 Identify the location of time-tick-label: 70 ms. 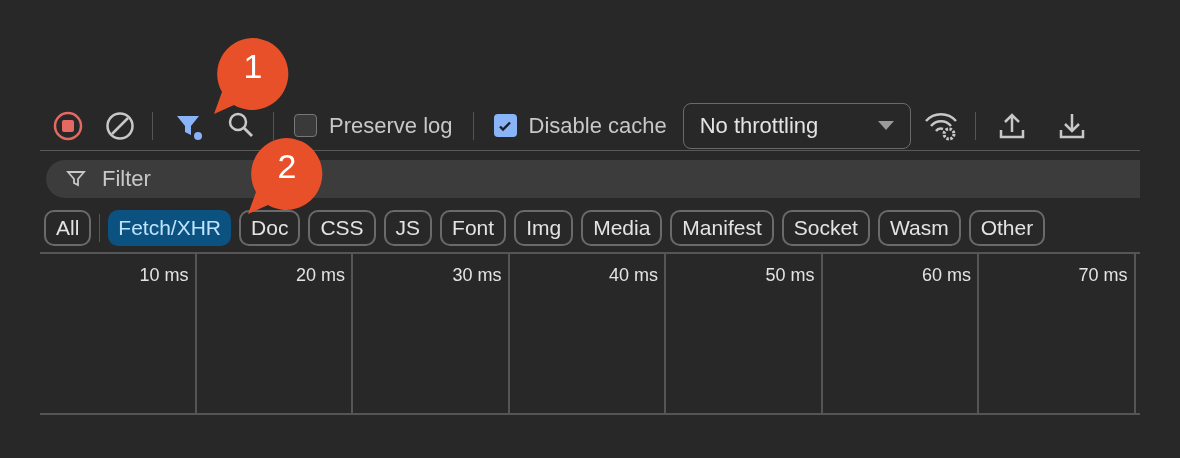
(1103, 275).